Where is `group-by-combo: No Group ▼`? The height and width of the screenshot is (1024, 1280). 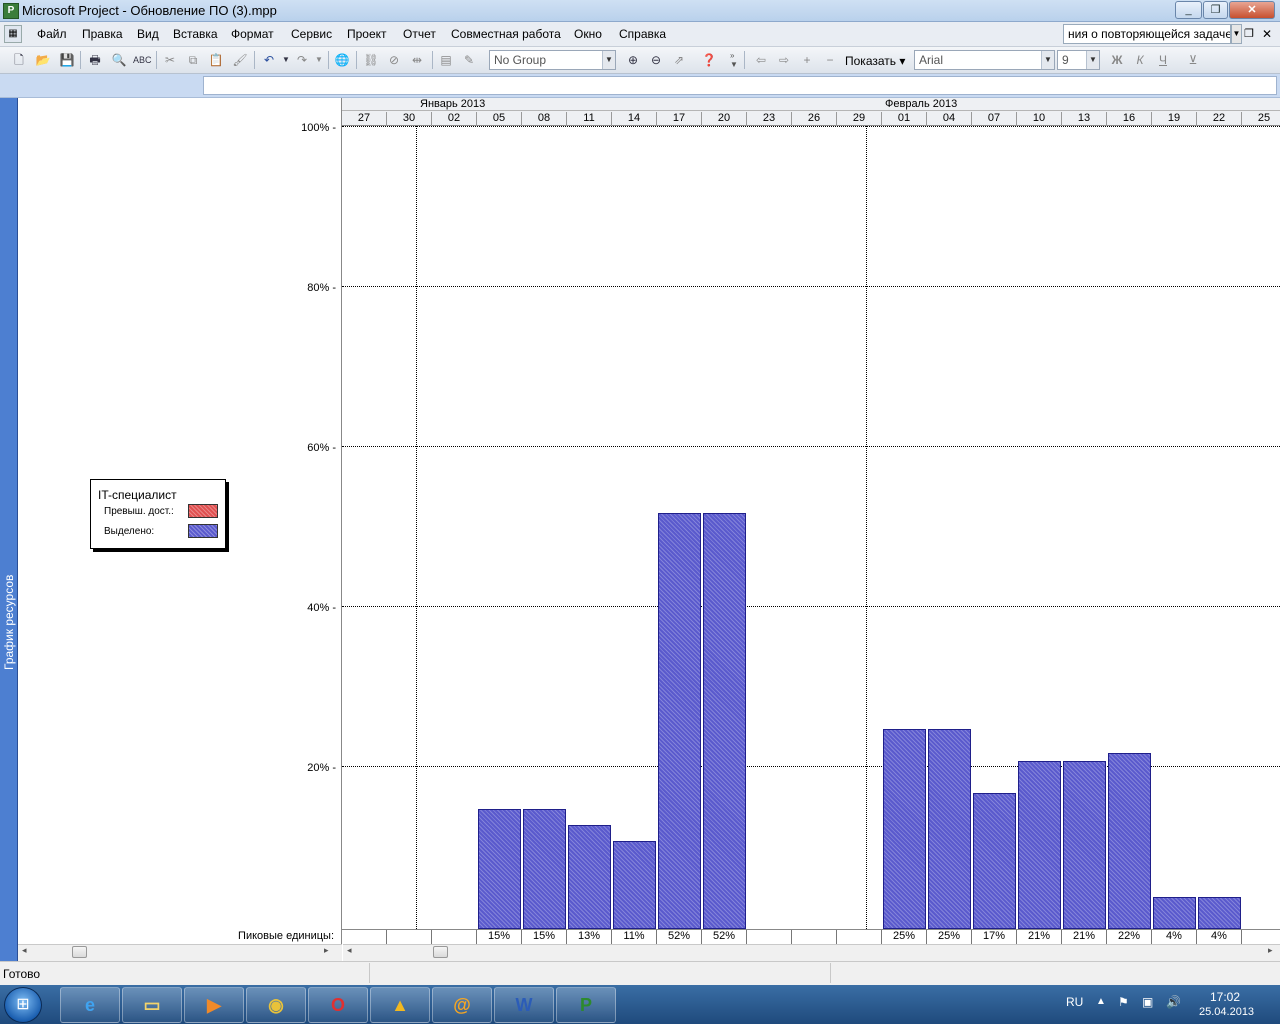 group-by-combo: No Group ▼ is located at coordinates (552, 60).